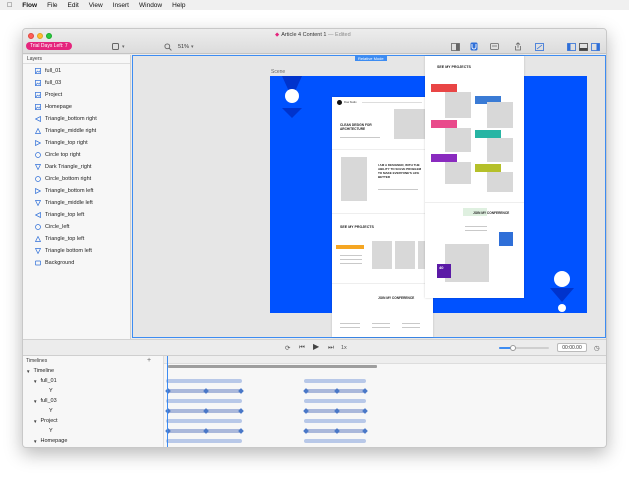 The height and width of the screenshot is (480, 629). What do you see at coordinates (287, 348) in the screenshot?
I see `loop-icon: ⟳` at bounding box center [287, 348].